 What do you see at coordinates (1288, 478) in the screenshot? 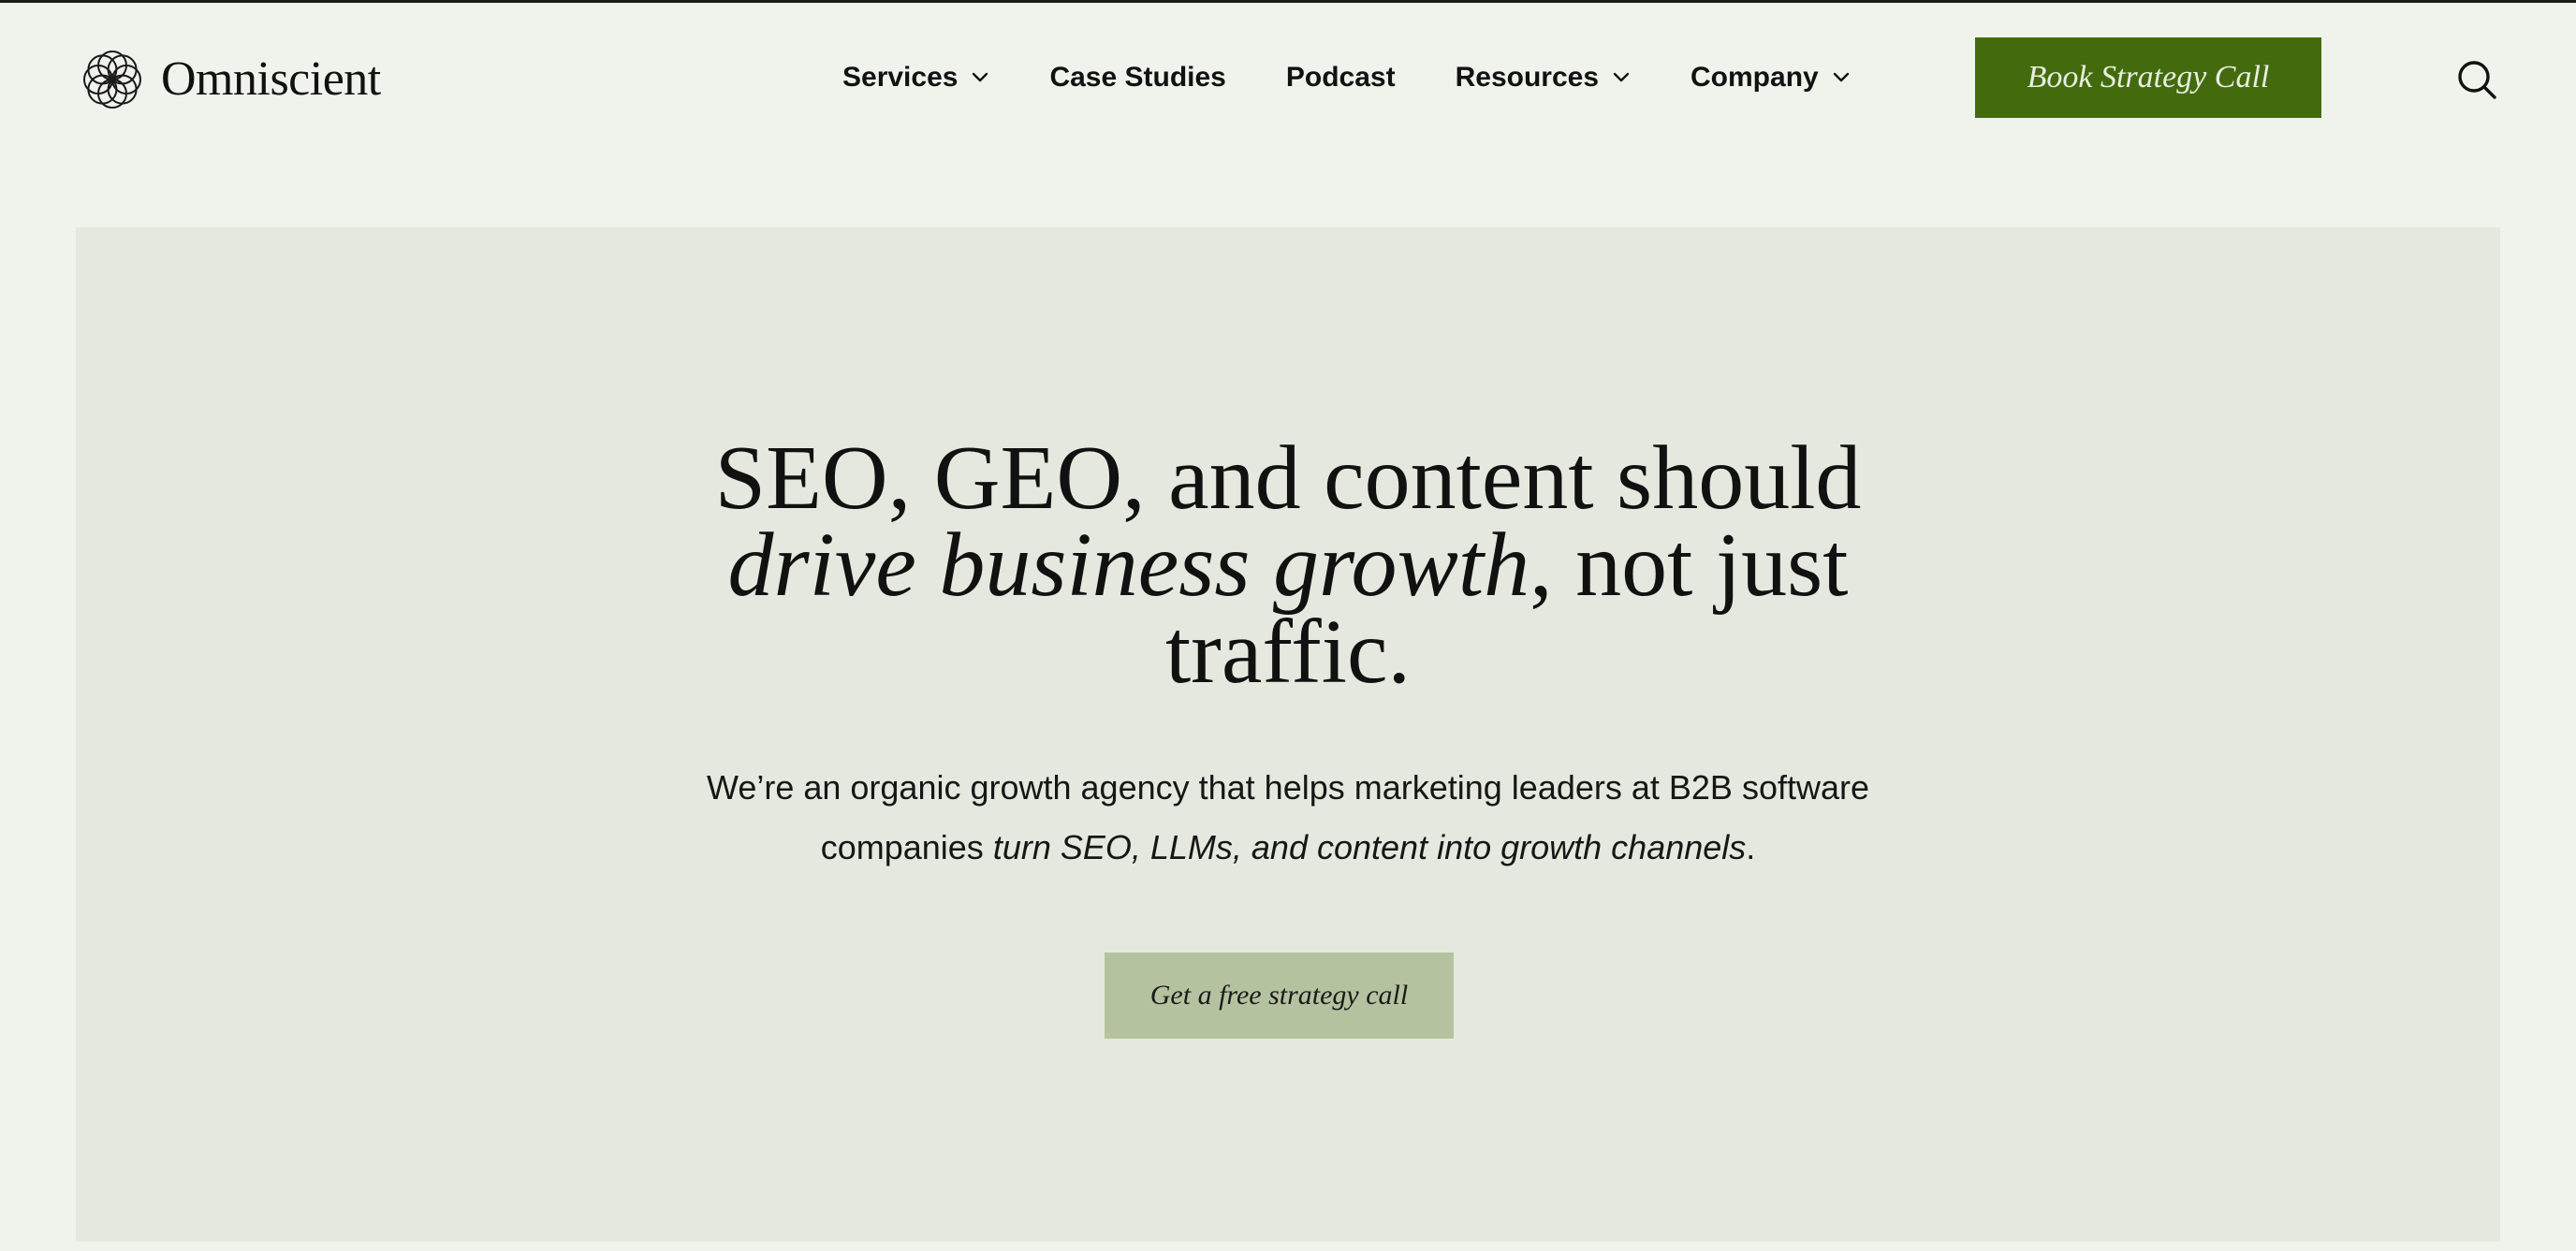
I see `hero-headline-line: SEO, GEO, and content should` at bounding box center [1288, 478].